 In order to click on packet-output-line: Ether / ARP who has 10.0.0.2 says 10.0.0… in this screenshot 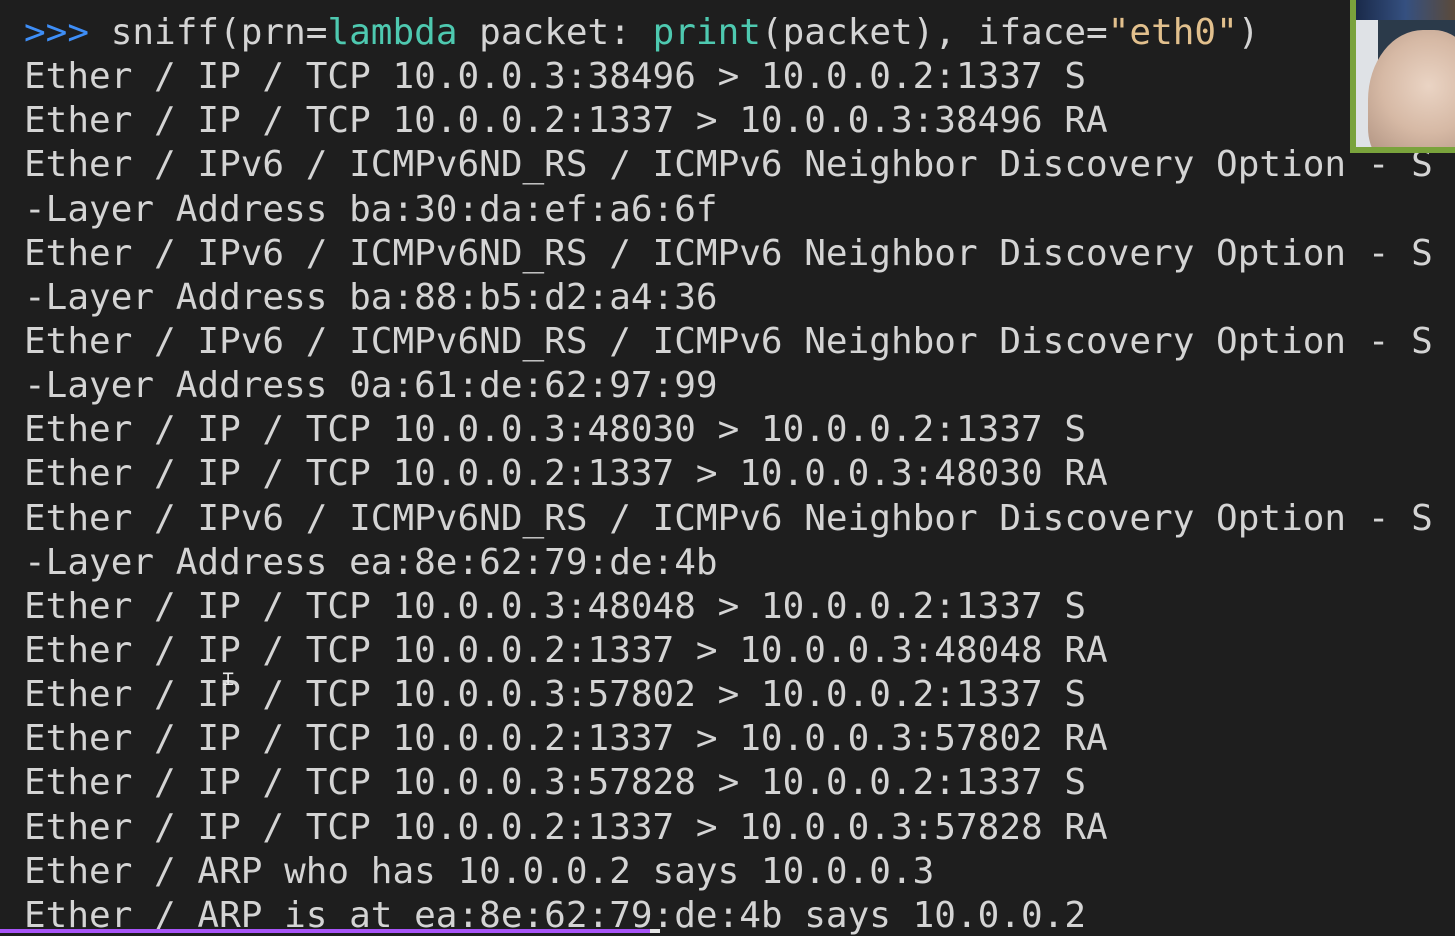, I will do `click(479, 871)`.